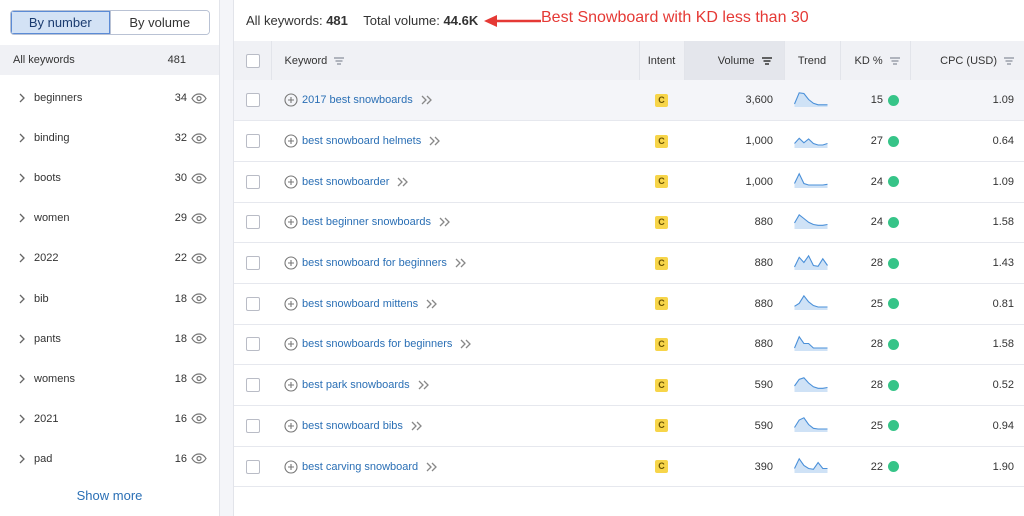 This screenshot has height=516, width=1024. What do you see at coordinates (377, 344) in the screenshot?
I see `keyword-link: best snowboards for beginners` at bounding box center [377, 344].